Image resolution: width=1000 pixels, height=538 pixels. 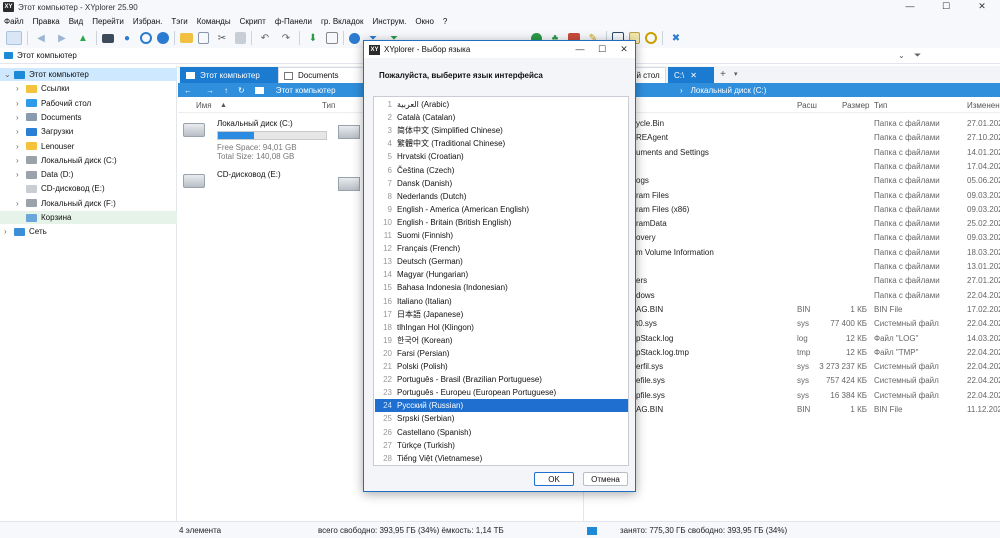 I want to click on table-row: Папка с файлами 17.04.2024, so click(x=792, y=167).